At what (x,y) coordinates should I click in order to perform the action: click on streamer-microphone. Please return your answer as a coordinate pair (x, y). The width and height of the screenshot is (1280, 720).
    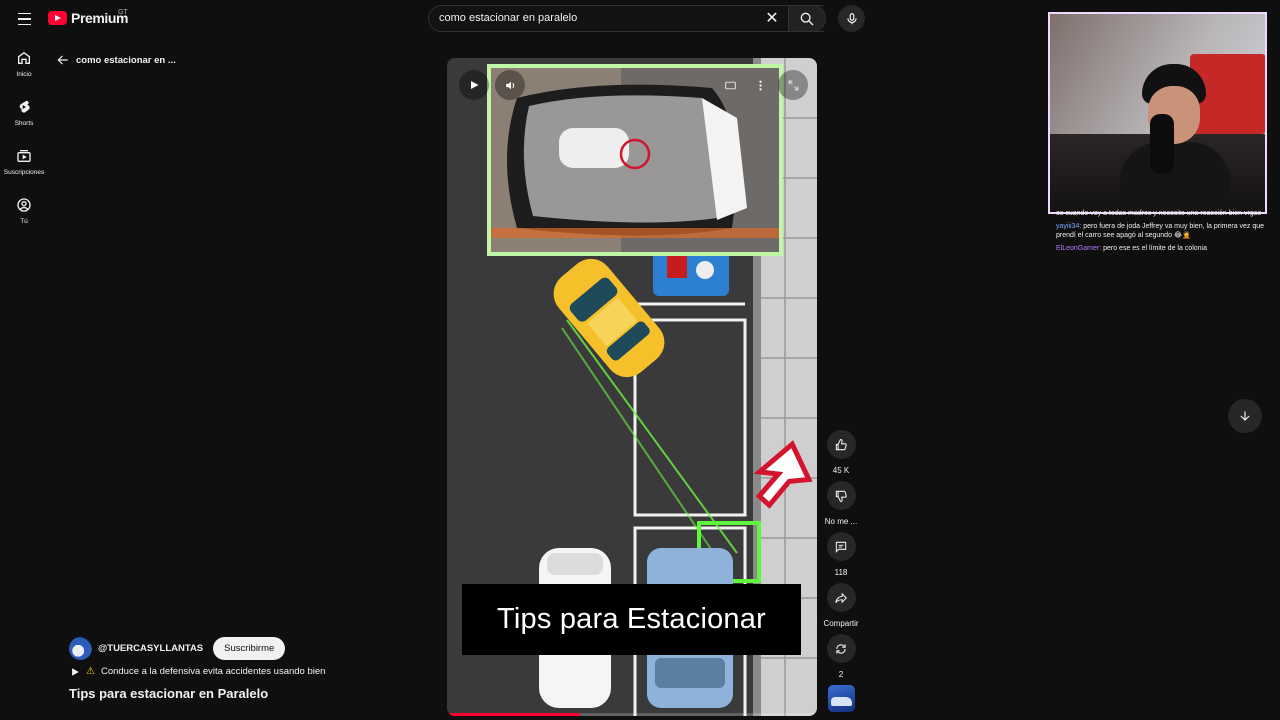
    Looking at the image, I should click on (1162, 144).